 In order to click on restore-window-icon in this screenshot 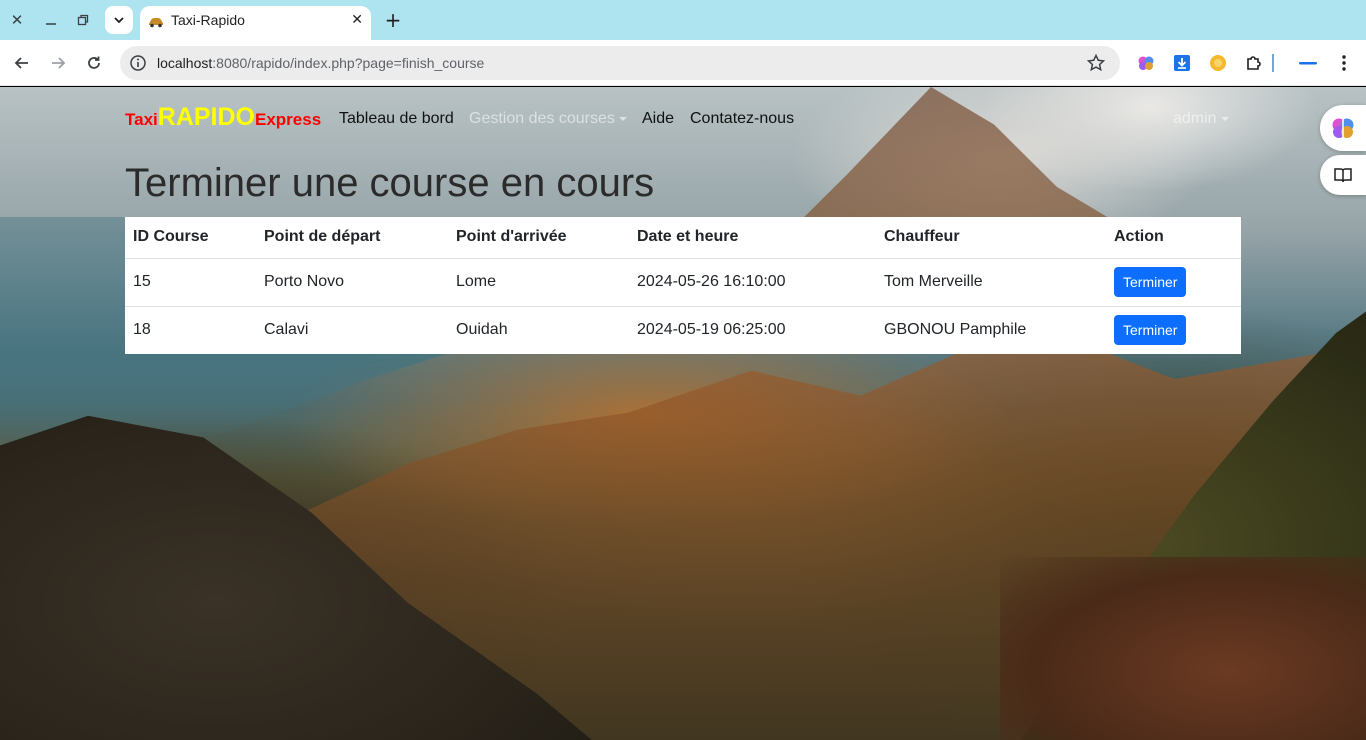, I will do `click(83, 20)`.